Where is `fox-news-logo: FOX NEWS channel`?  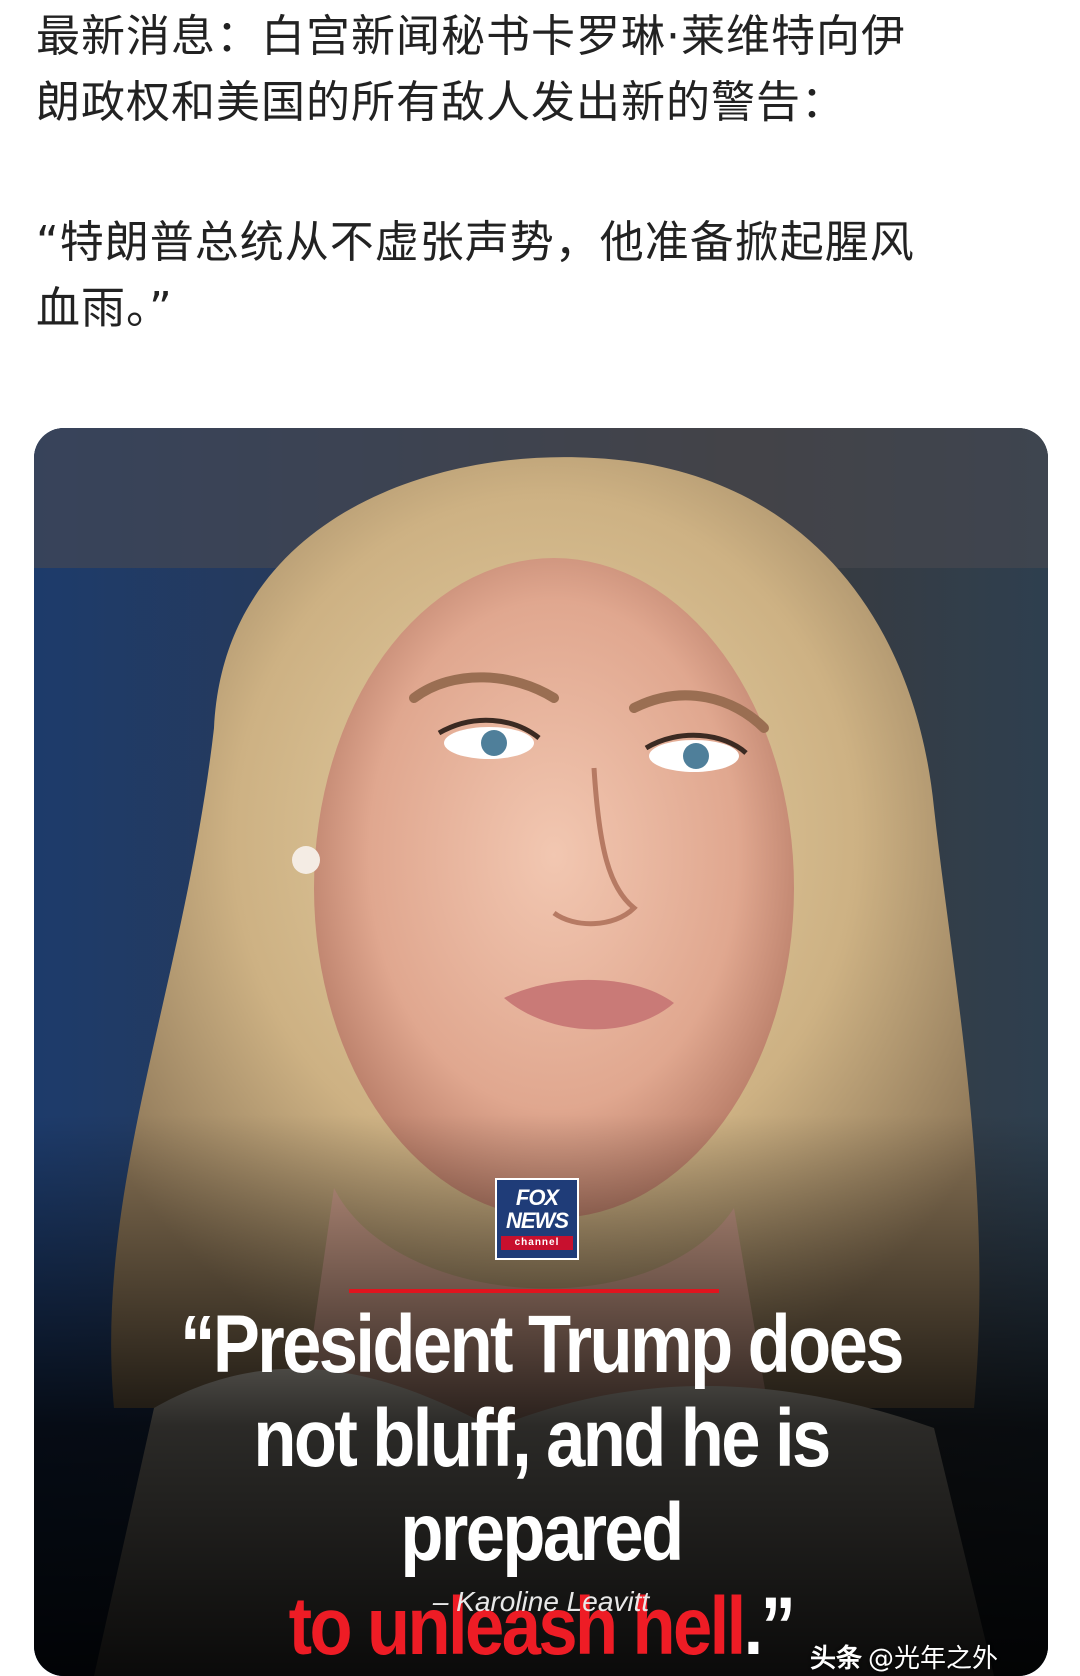
fox-news-logo: FOX NEWS channel is located at coordinates (537, 1219).